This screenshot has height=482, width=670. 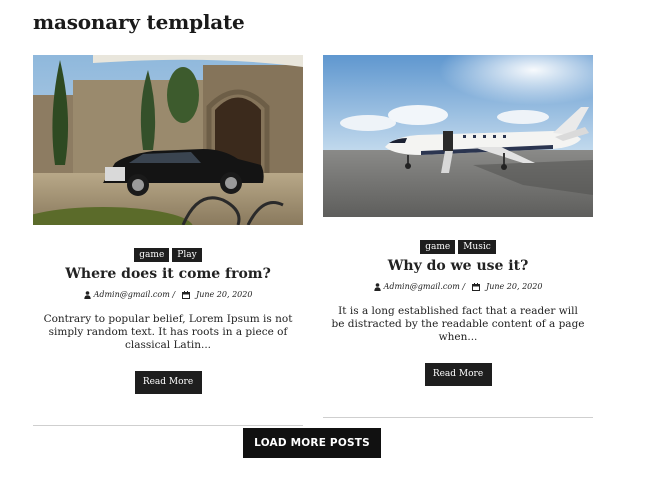 What do you see at coordinates (139, 22) in the screenshot?
I see `page-title: masonary template` at bounding box center [139, 22].